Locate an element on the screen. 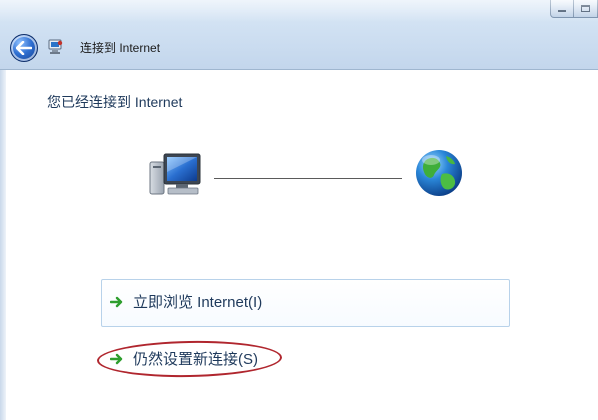  browse-internet-label: 立即浏览 Internet(I) is located at coordinates (198, 302).